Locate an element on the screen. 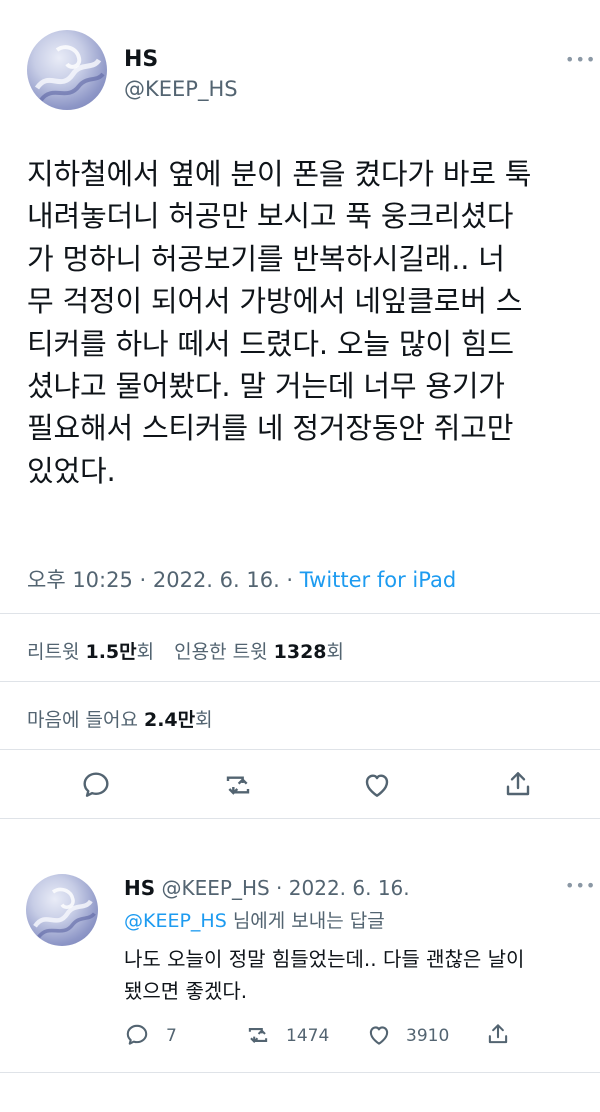 The image size is (600, 1112). reply-header: HS @KEEP_HS · 2022. 6. 16. is located at coordinates (267, 888).